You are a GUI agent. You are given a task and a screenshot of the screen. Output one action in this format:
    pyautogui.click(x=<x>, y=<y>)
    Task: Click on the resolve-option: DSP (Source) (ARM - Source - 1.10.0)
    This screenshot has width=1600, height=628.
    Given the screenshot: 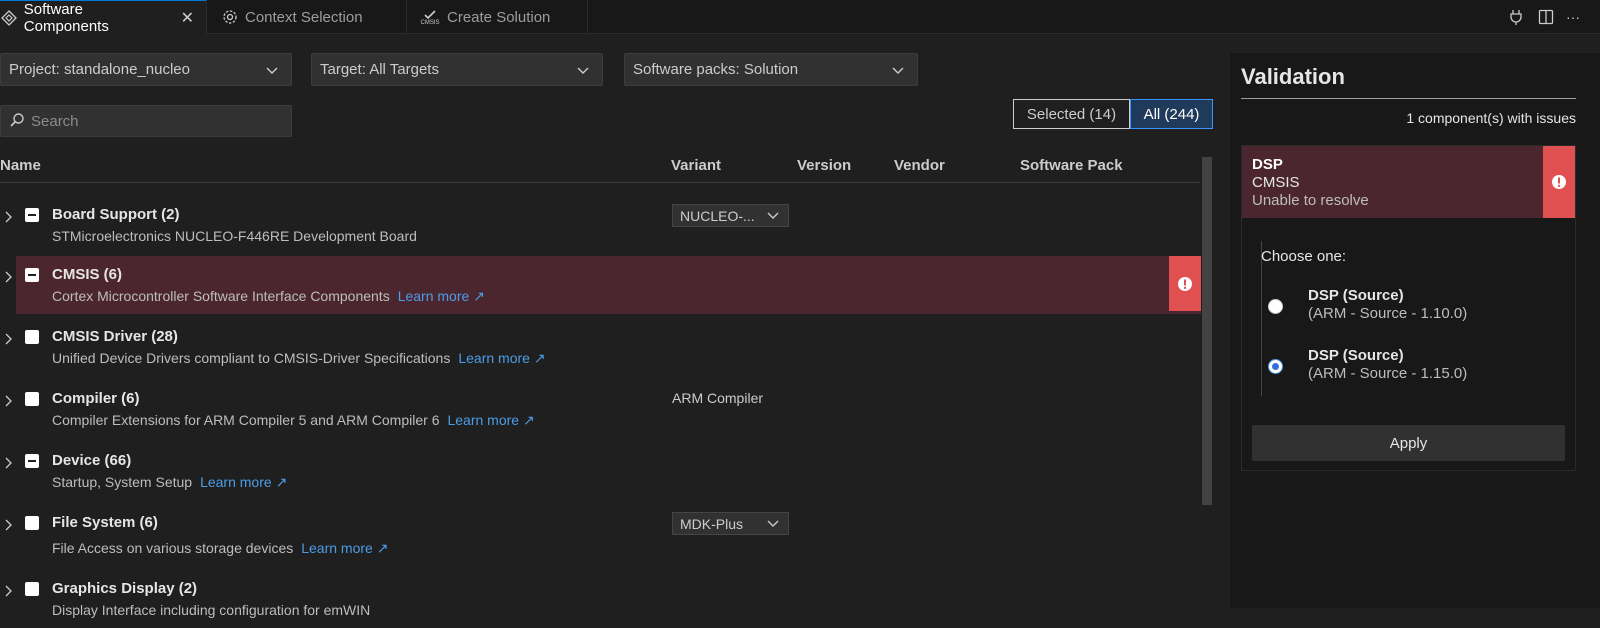 What is the action you would take?
    pyautogui.click(x=1408, y=307)
    